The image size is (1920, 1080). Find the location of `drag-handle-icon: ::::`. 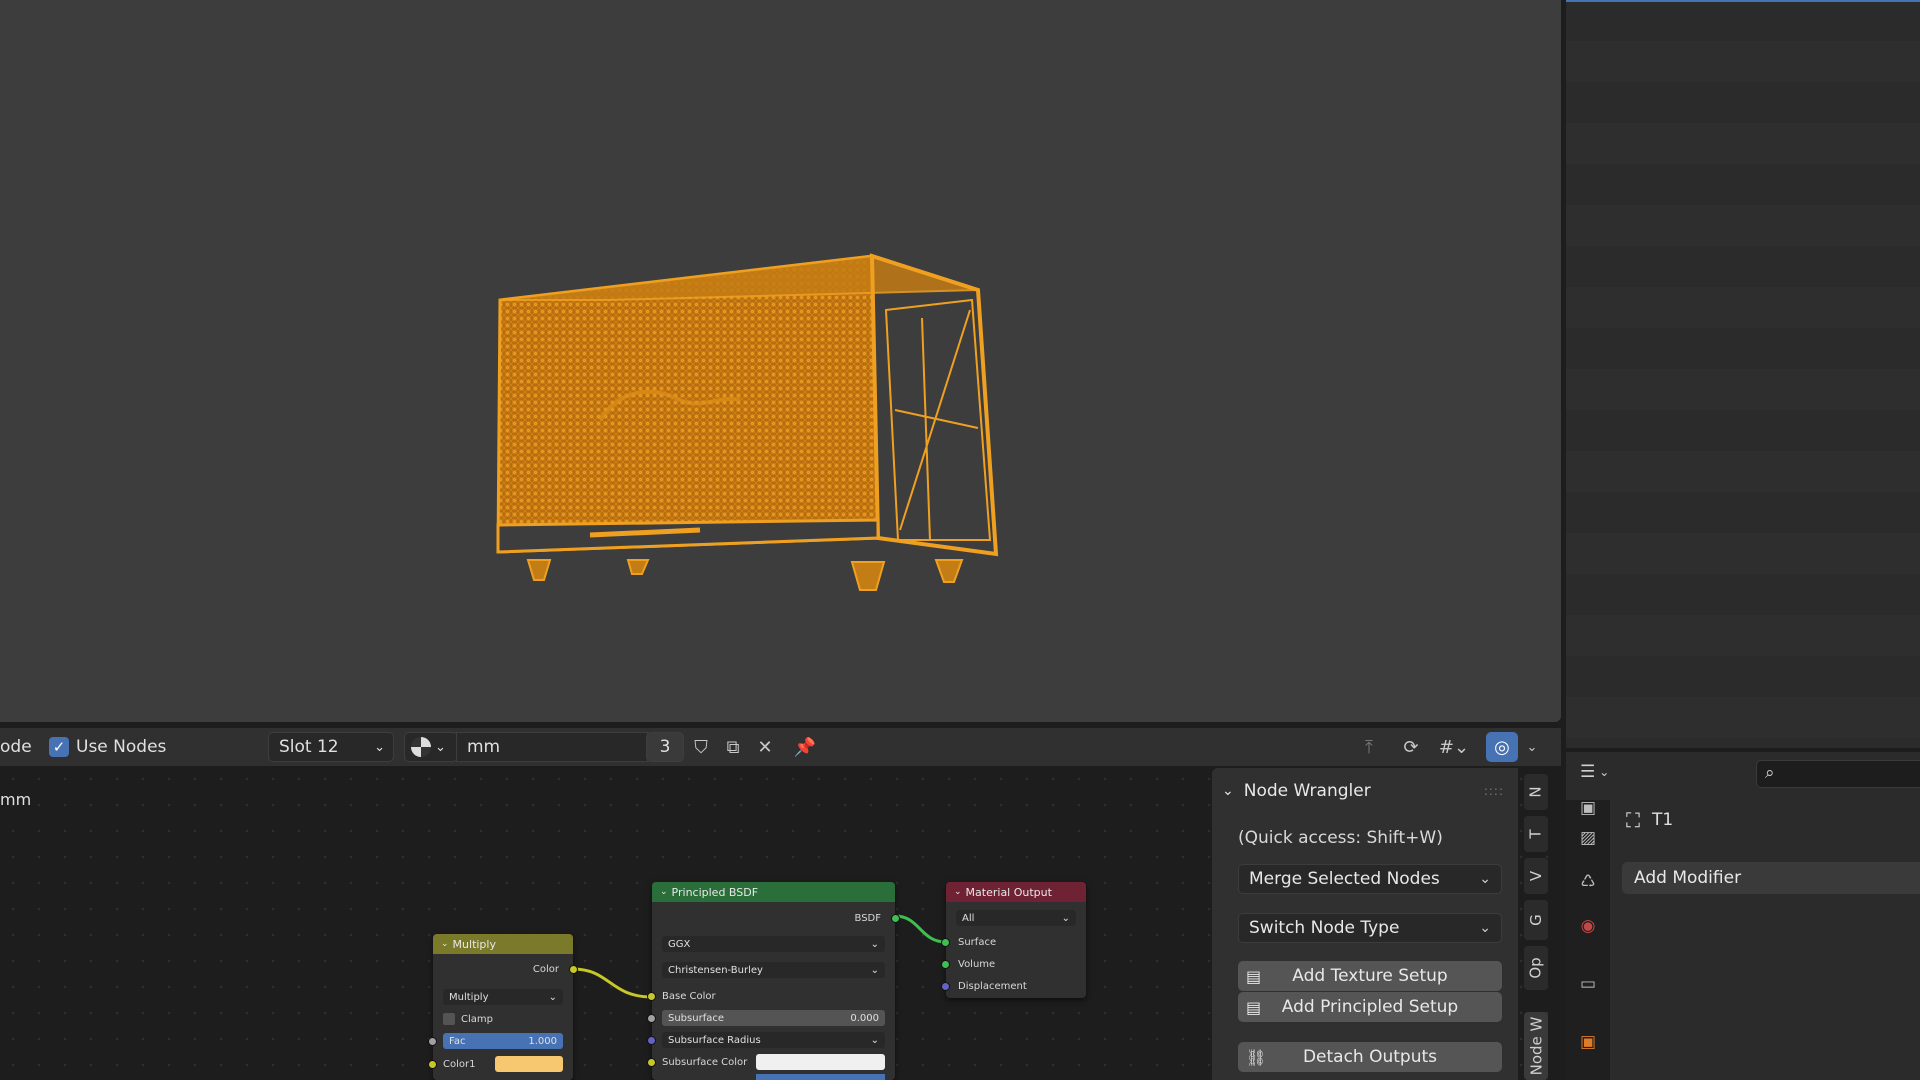

drag-handle-icon: :::: is located at coordinates (1494, 791).